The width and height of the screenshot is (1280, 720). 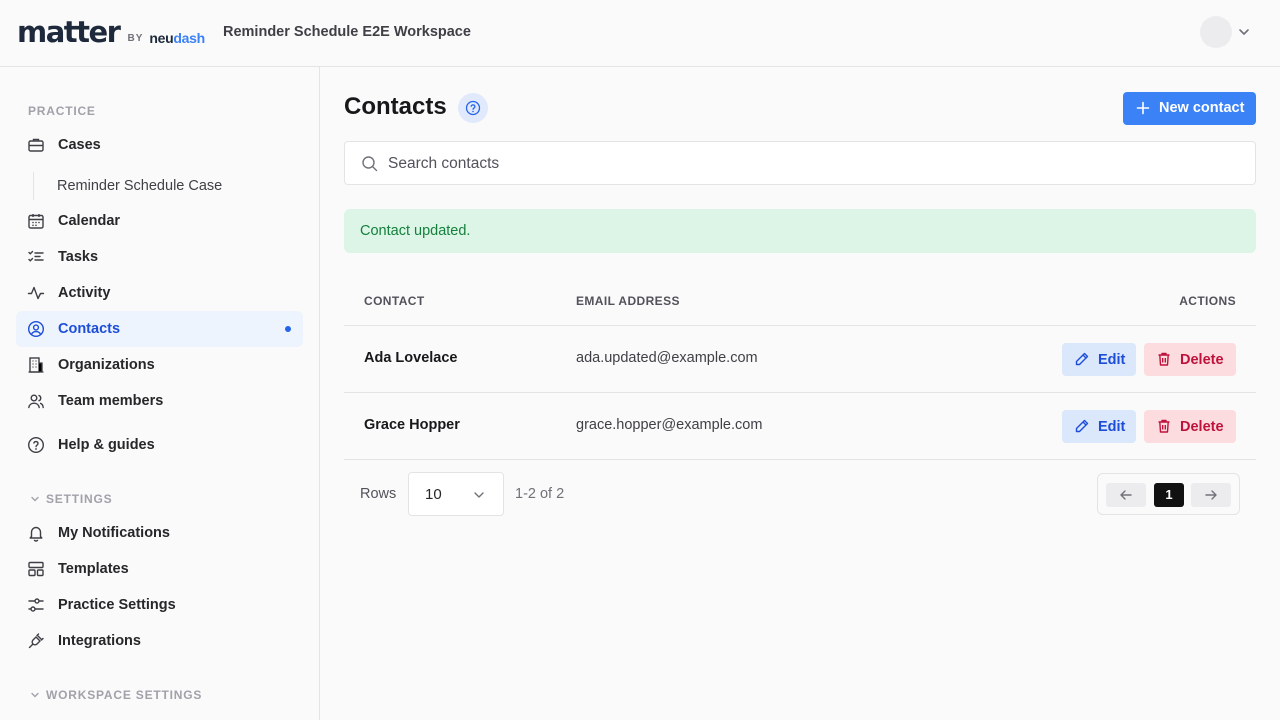 What do you see at coordinates (36, 569) in the screenshot?
I see `templates-icon` at bounding box center [36, 569].